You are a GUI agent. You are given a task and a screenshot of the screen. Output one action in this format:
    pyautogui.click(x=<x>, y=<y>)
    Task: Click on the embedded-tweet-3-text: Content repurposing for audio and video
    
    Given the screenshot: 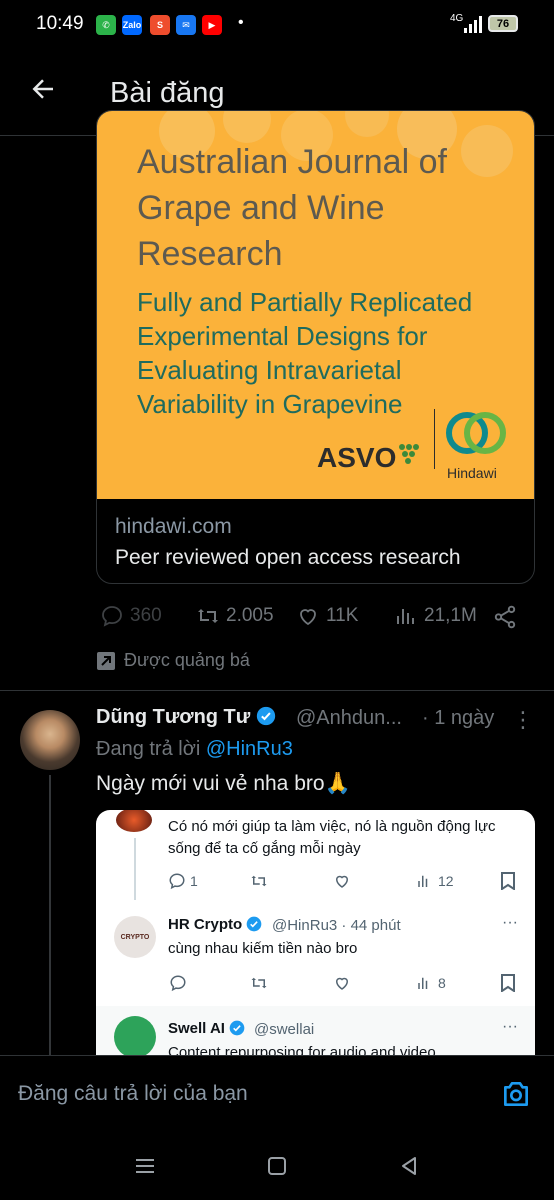 What is the action you would take?
    pyautogui.click(x=302, y=1049)
    